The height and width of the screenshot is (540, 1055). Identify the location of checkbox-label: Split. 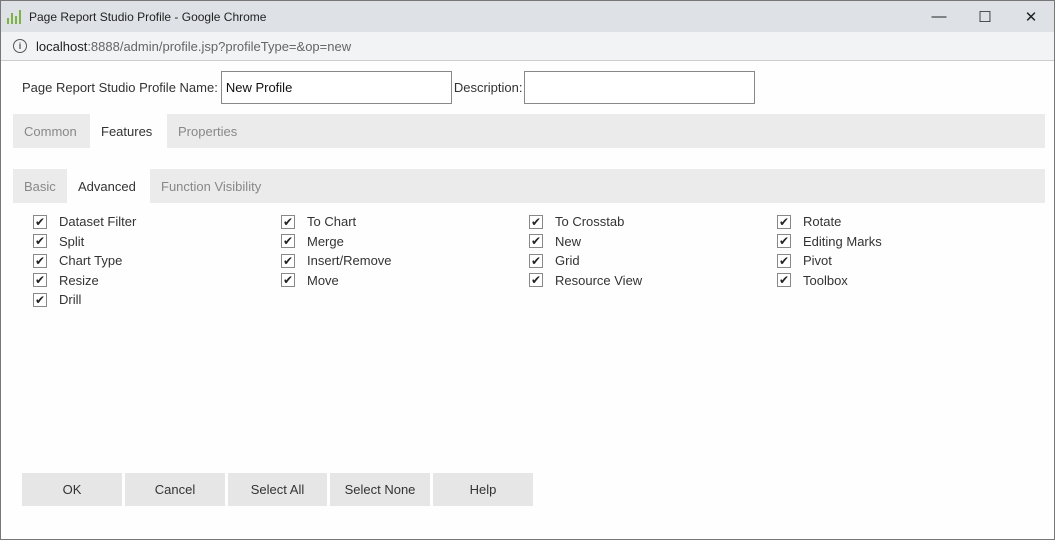
(72, 241).